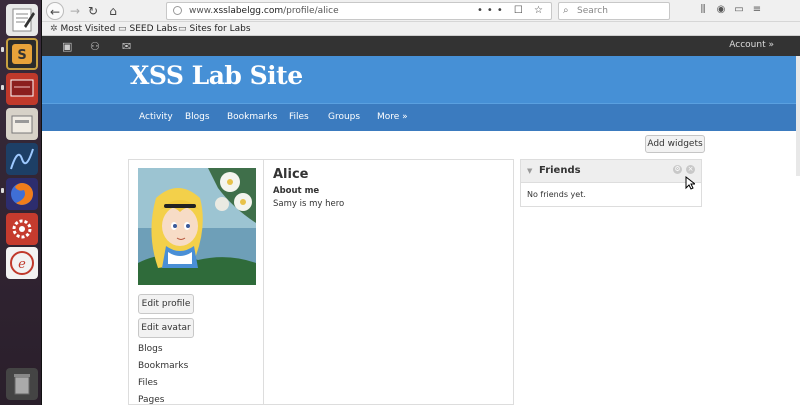 This screenshot has height=405, width=800. Describe the element at coordinates (156, 117) in the screenshot. I see `menu-item-activity: Activity` at that location.